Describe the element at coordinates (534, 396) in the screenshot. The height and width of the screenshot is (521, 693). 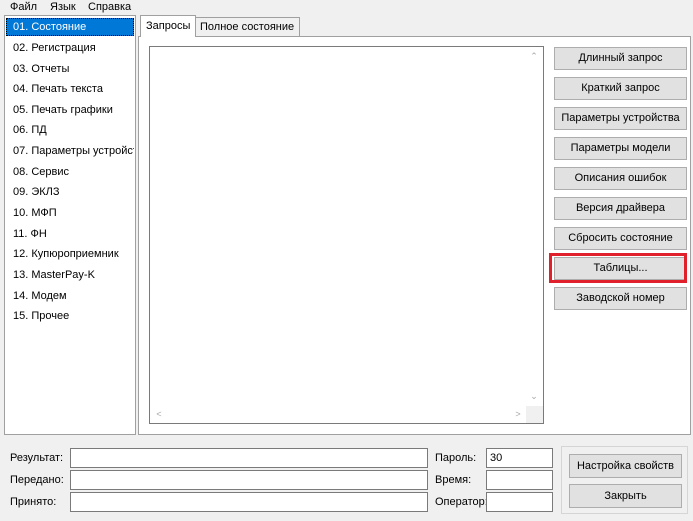
I see `scroll-down-icon: ⌄` at that location.